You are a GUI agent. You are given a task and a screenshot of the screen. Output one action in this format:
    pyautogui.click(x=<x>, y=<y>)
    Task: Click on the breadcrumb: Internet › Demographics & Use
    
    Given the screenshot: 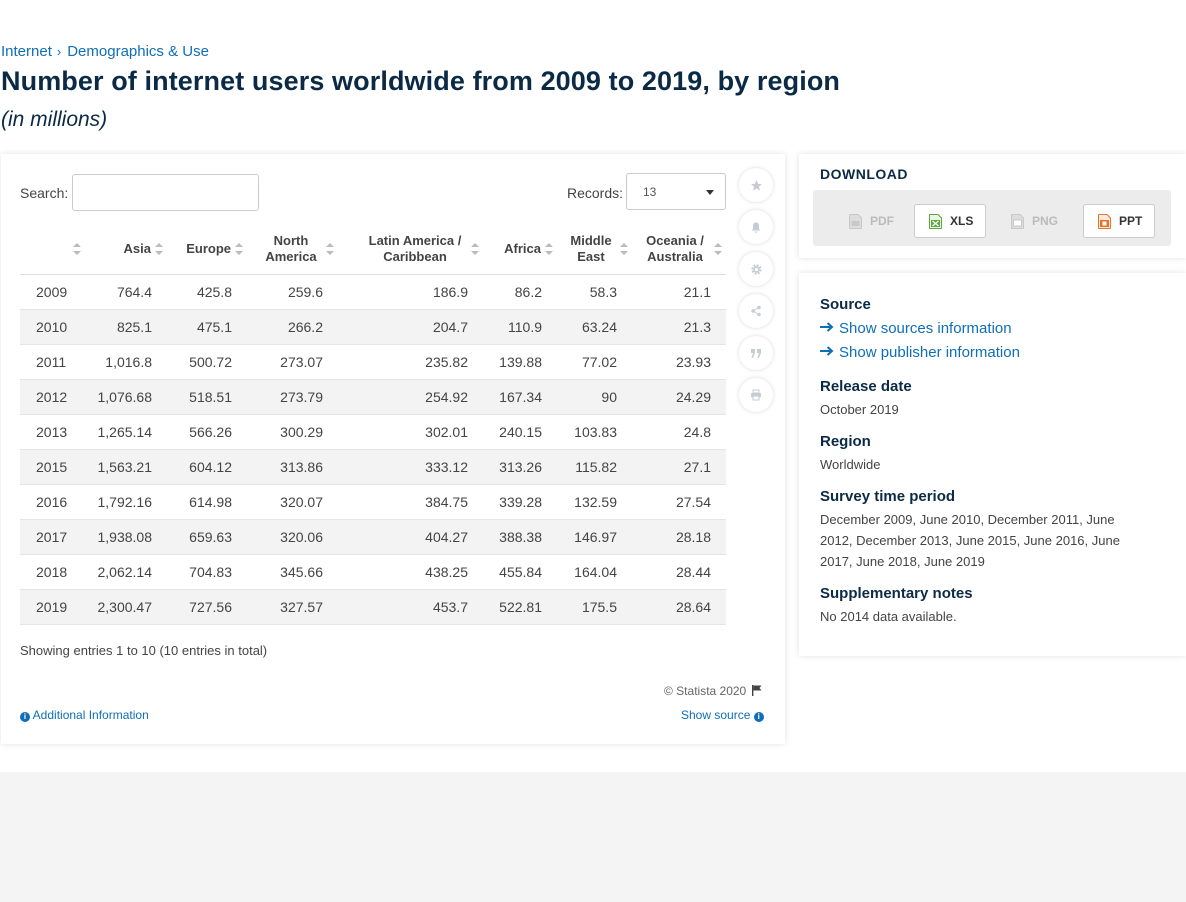 What is the action you would take?
    pyautogui.click(x=105, y=51)
    